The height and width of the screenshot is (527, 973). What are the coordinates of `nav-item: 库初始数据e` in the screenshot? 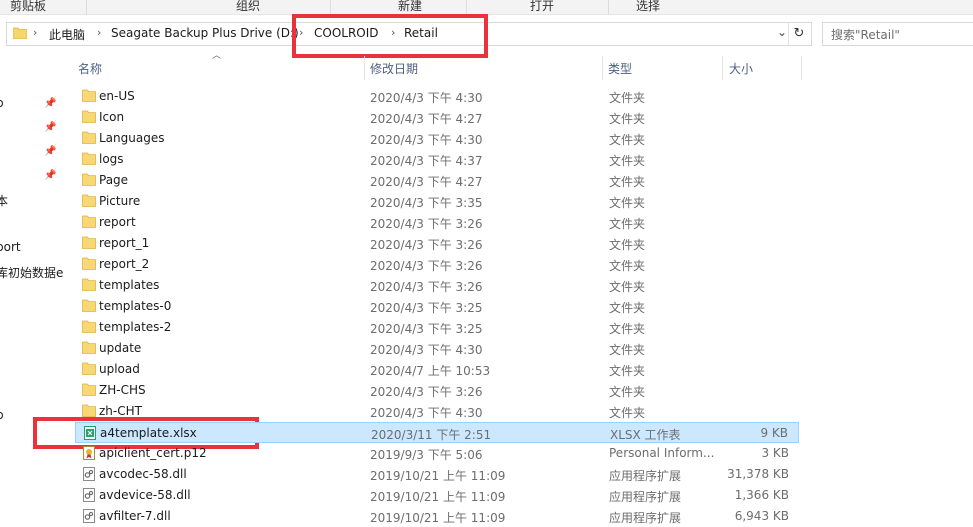 It's located at (31, 272).